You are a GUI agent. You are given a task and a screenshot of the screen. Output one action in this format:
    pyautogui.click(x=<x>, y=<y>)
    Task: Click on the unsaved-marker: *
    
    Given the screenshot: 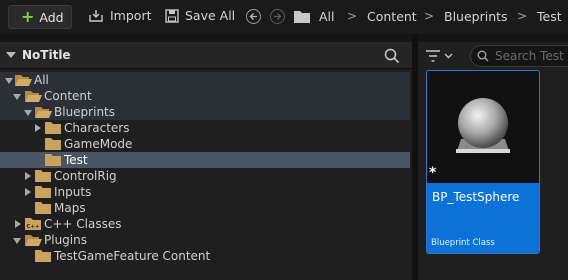 What is the action you would take?
    pyautogui.click(x=433, y=173)
    